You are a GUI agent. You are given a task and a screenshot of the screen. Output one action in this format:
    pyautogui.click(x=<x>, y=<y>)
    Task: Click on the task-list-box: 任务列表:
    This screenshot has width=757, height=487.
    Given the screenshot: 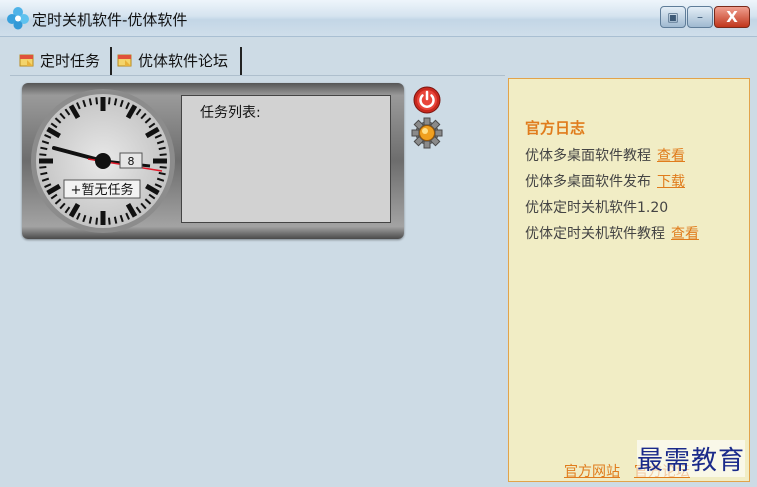 What is the action you would take?
    pyautogui.click(x=286, y=159)
    